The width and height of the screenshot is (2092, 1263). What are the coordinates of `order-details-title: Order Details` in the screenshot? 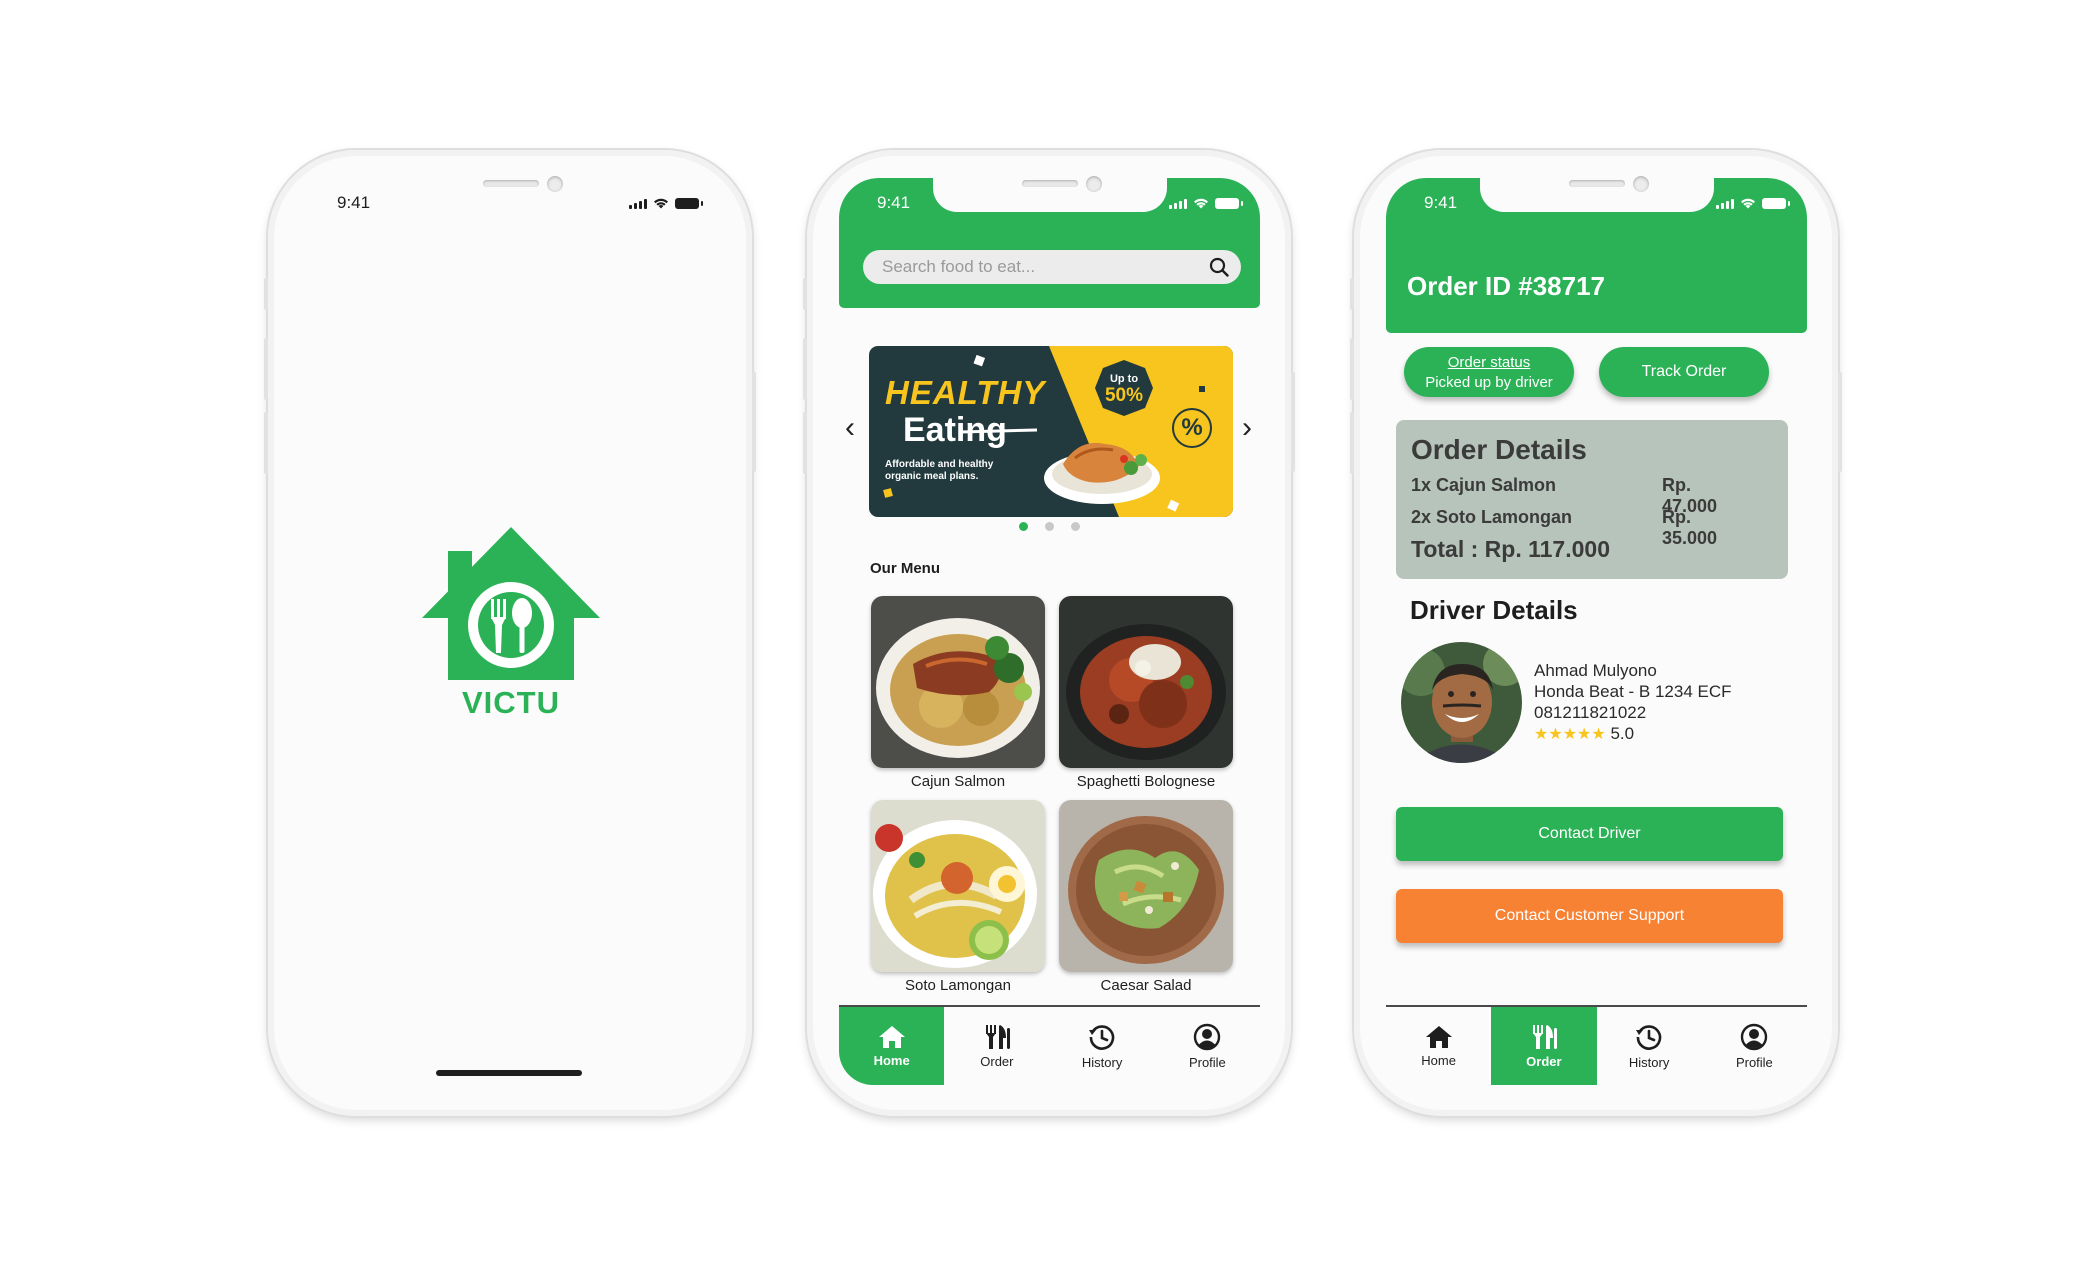 It's located at (1499, 449).